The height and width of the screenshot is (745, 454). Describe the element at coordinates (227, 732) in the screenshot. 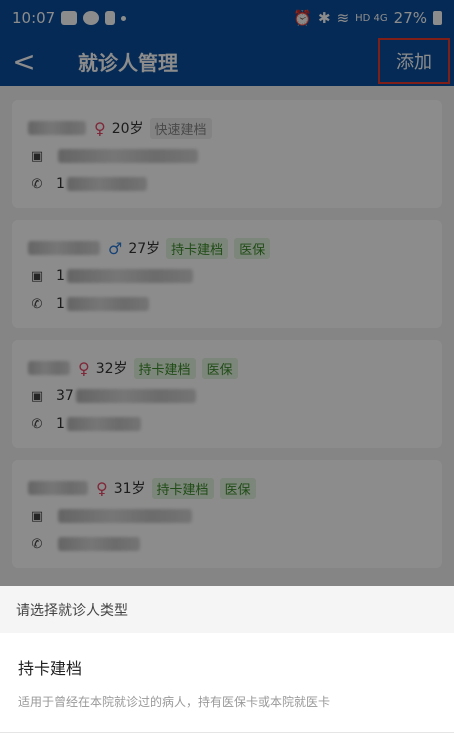

I see `divider` at that location.